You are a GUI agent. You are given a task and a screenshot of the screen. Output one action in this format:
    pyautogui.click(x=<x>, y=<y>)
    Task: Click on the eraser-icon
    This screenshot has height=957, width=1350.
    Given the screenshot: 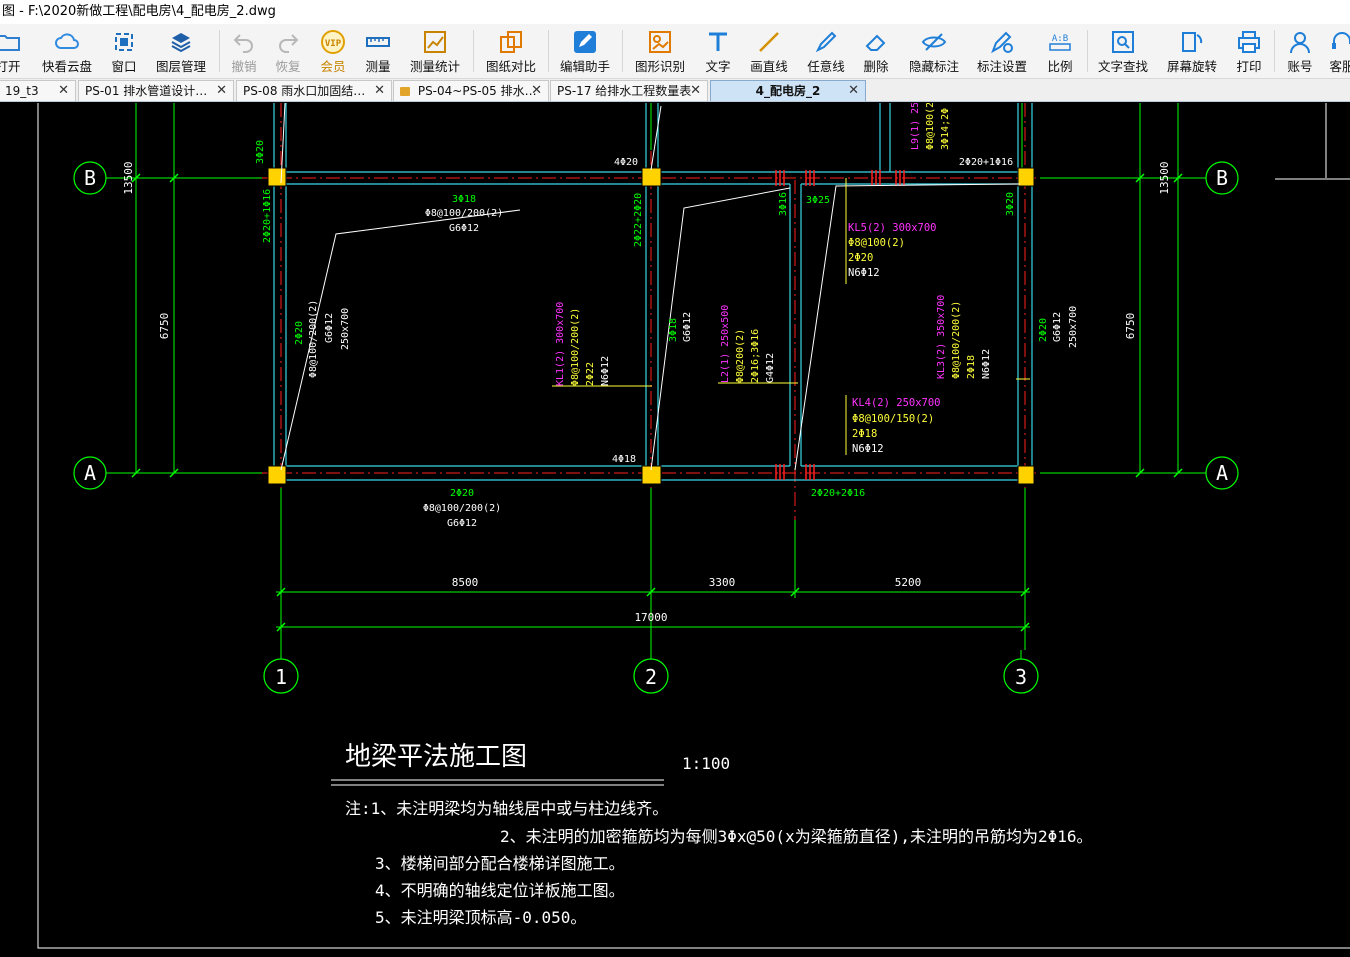 What is the action you would take?
    pyautogui.click(x=875, y=42)
    